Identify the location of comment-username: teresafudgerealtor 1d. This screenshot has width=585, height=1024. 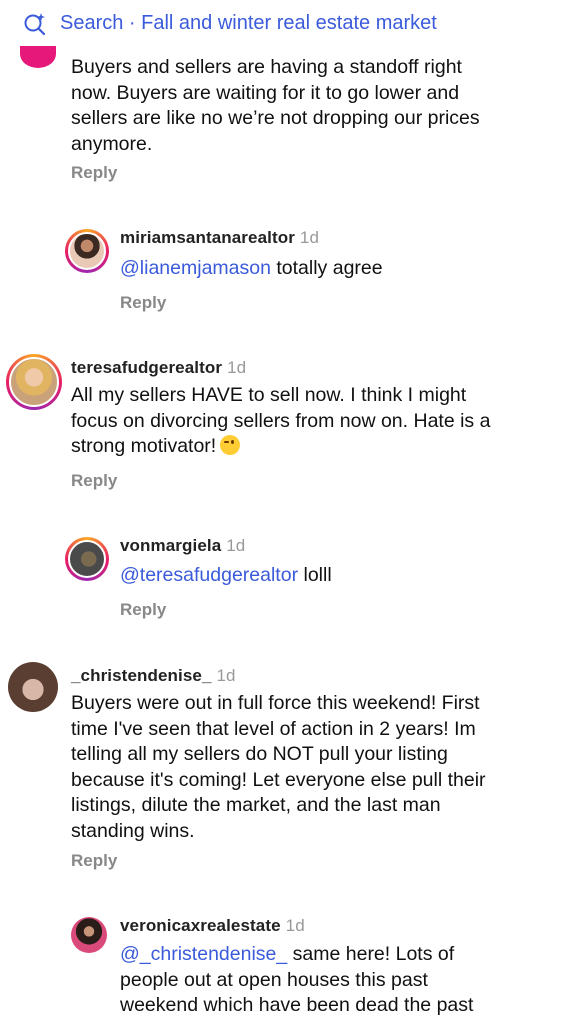
(158, 368).